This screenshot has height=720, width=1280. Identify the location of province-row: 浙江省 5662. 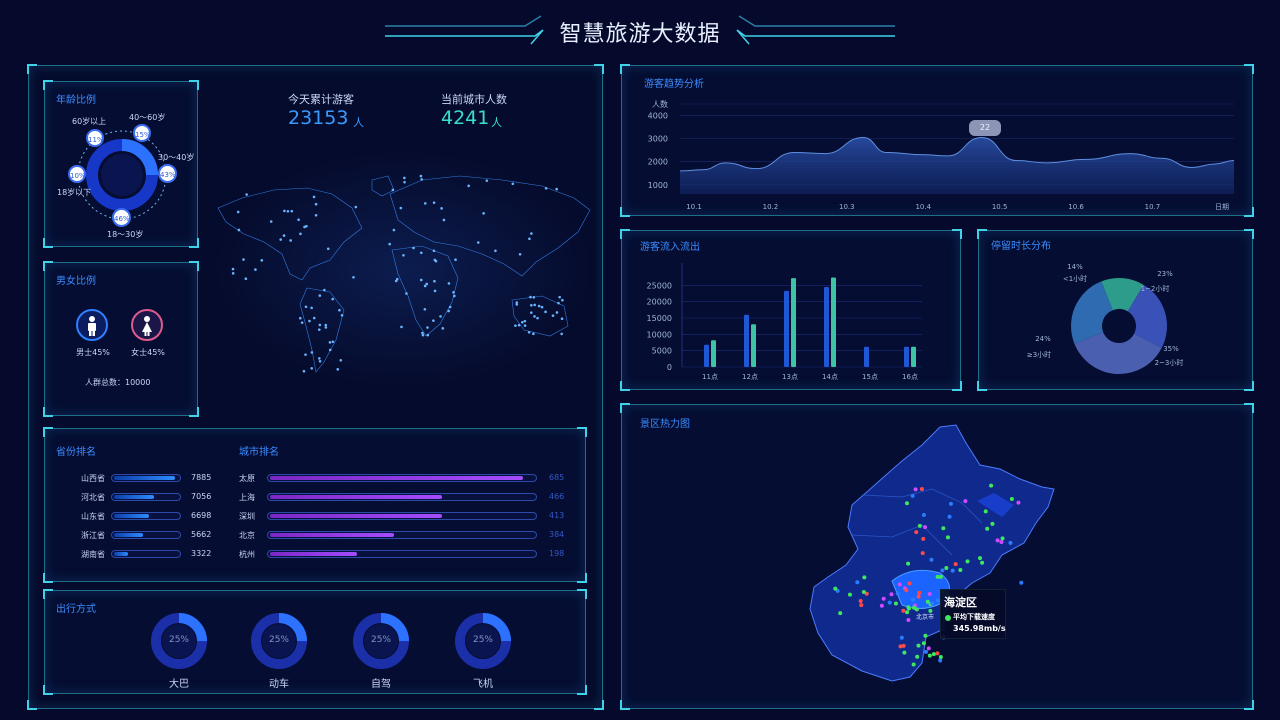
(140, 536).